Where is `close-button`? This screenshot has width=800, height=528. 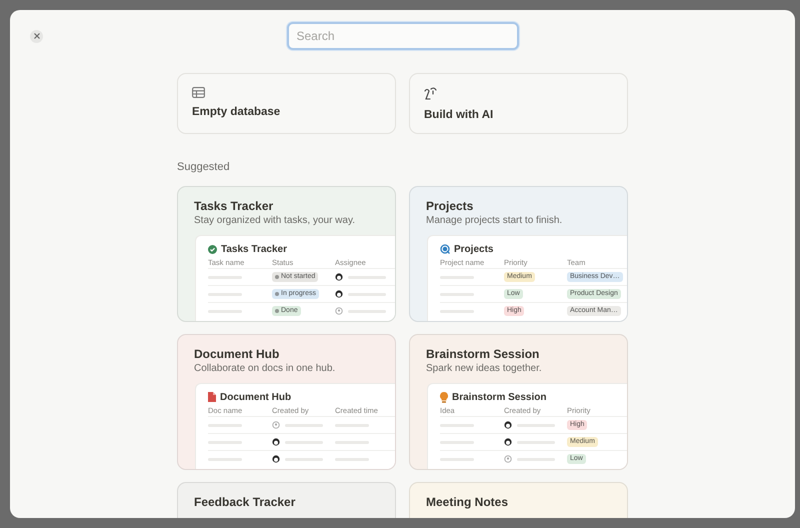 close-button is located at coordinates (36, 36).